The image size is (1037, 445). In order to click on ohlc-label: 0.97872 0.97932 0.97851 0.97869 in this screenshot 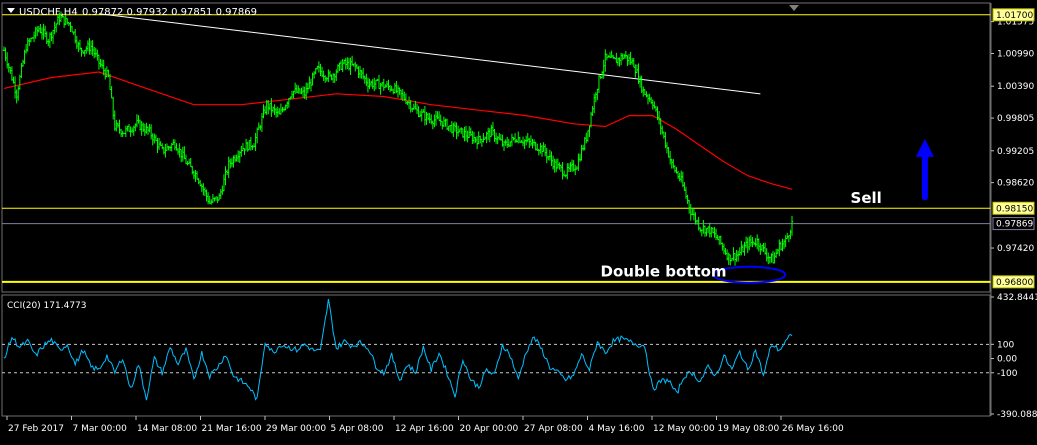, I will do `click(169, 12)`.